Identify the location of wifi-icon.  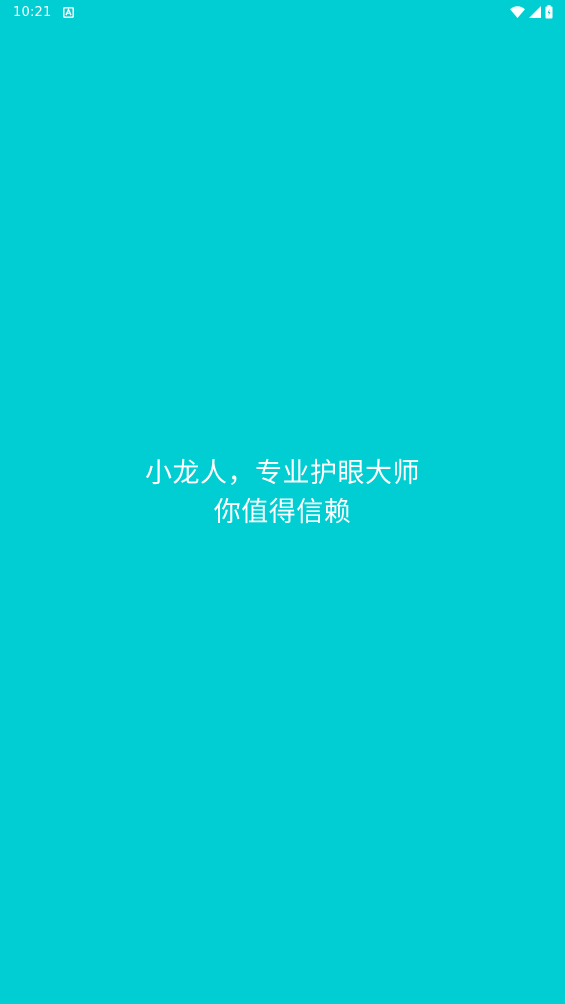
(517, 12).